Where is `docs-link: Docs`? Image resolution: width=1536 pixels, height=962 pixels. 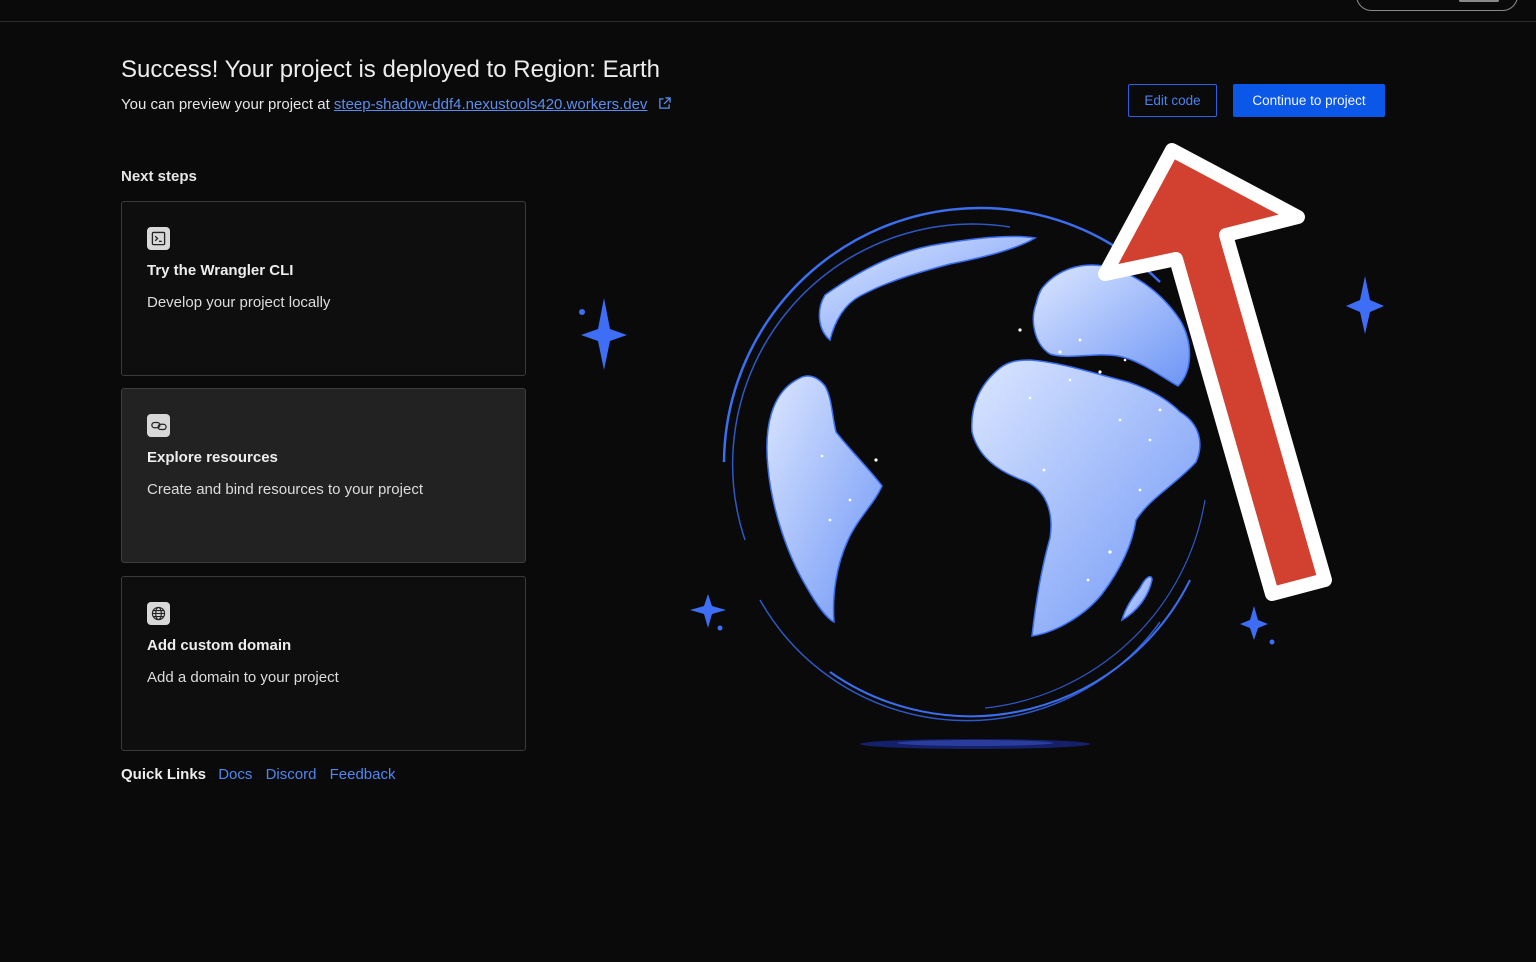 docs-link: Docs is located at coordinates (235, 774).